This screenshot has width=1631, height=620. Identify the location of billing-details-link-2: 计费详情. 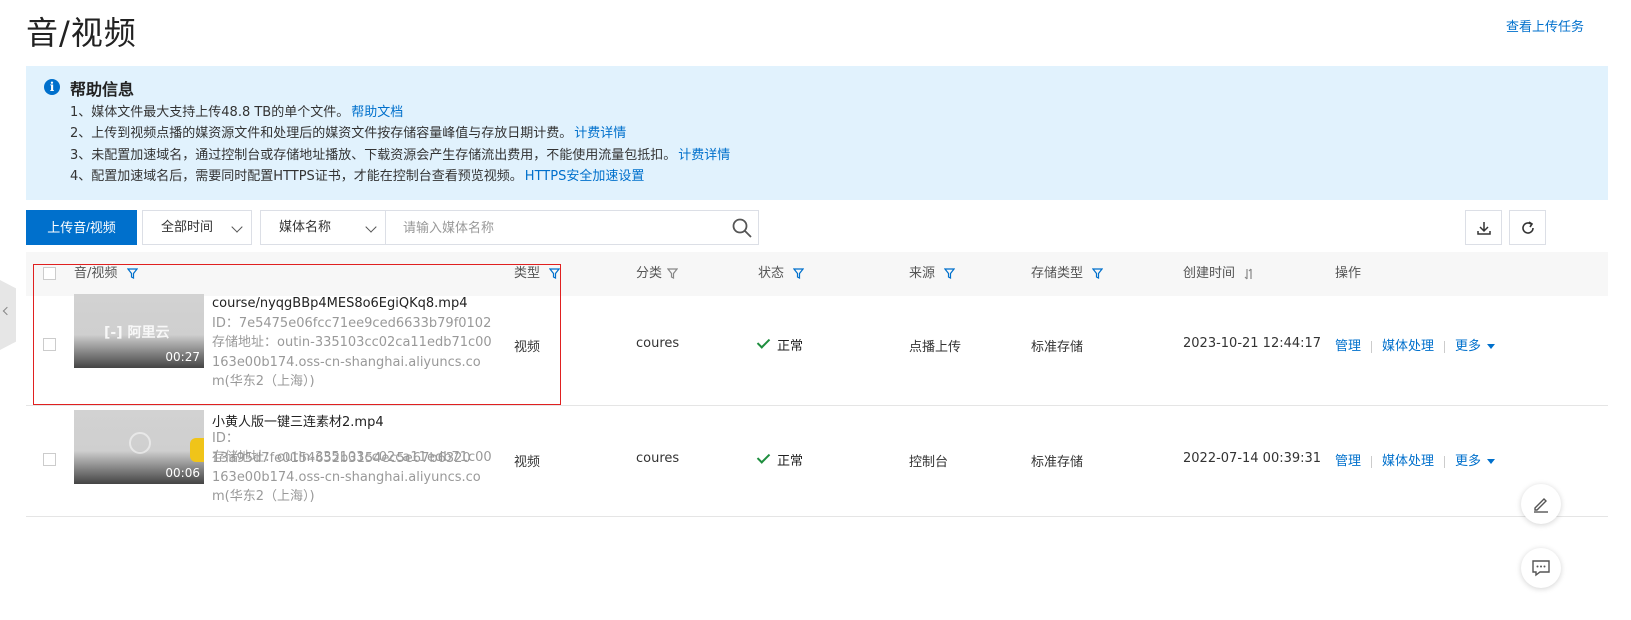
(704, 155).